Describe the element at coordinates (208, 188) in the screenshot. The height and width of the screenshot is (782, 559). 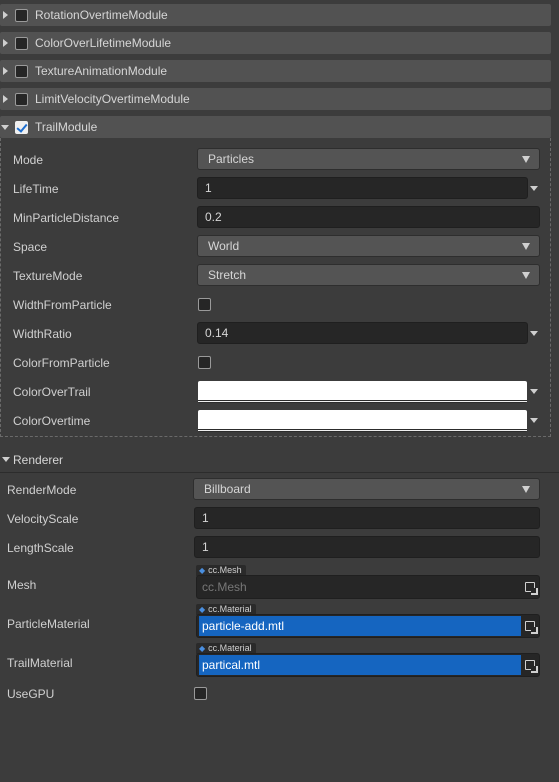
I see `lifetime-value: 1` at that location.